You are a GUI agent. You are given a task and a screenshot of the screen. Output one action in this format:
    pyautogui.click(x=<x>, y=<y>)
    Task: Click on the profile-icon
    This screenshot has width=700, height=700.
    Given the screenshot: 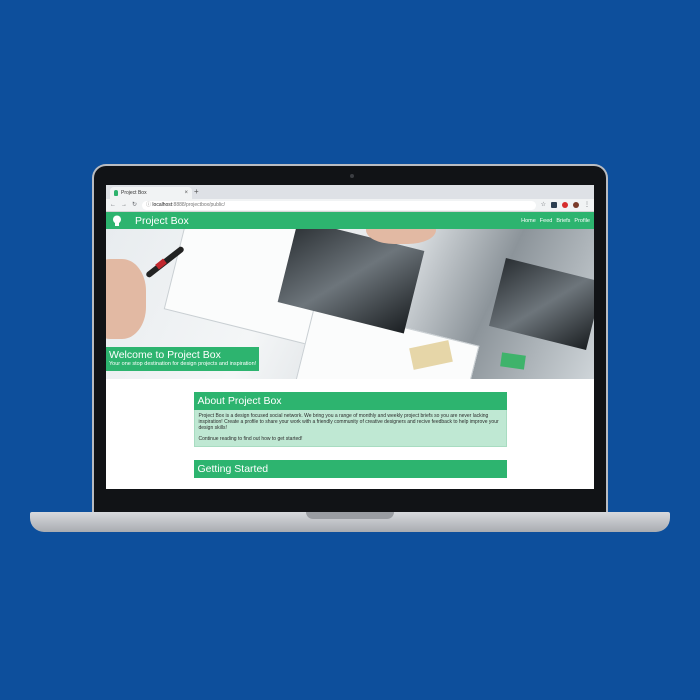 What is the action you would take?
    pyautogui.click(x=576, y=205)
    